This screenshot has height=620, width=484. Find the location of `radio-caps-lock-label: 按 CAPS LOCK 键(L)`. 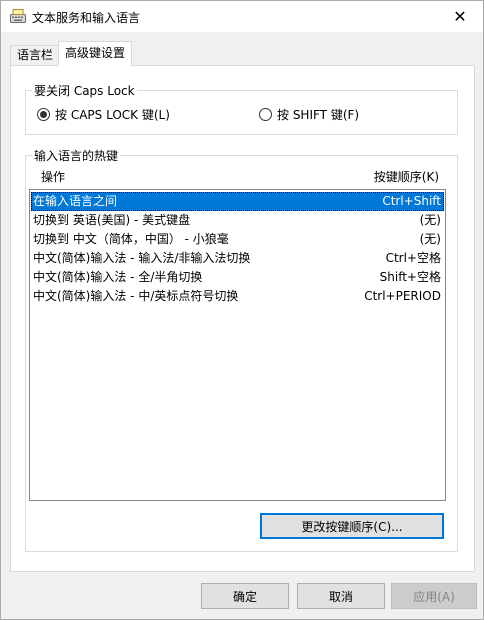

radio-caps-lock-label: 按 CAPS LOCK 键(L) is located at coordinates (112, 115).